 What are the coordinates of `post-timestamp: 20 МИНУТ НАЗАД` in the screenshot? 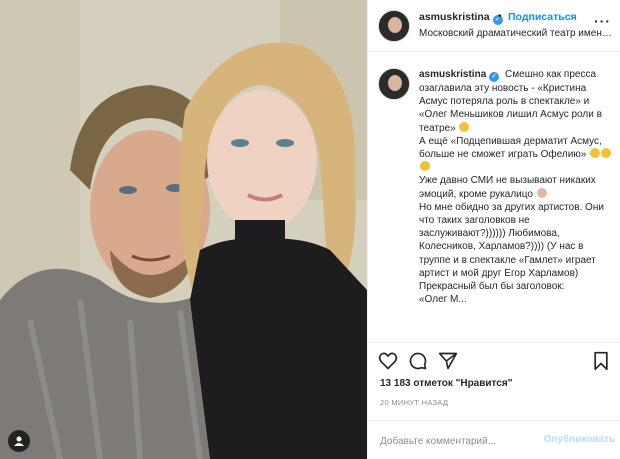 It's located at (414, 402).